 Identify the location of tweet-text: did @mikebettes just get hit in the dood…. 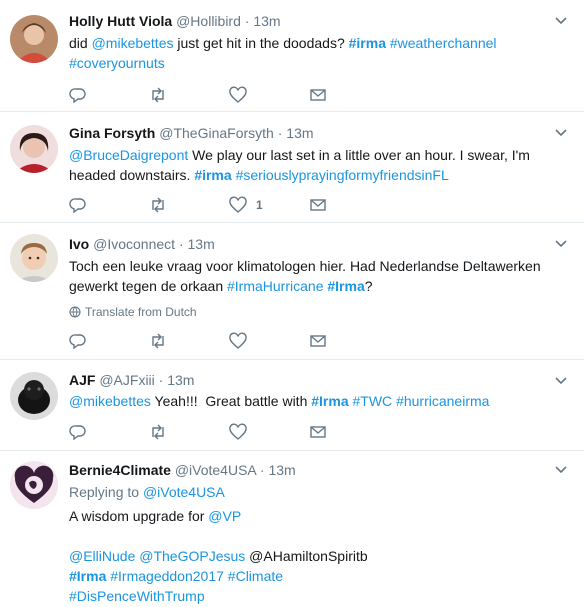
(311, 53).